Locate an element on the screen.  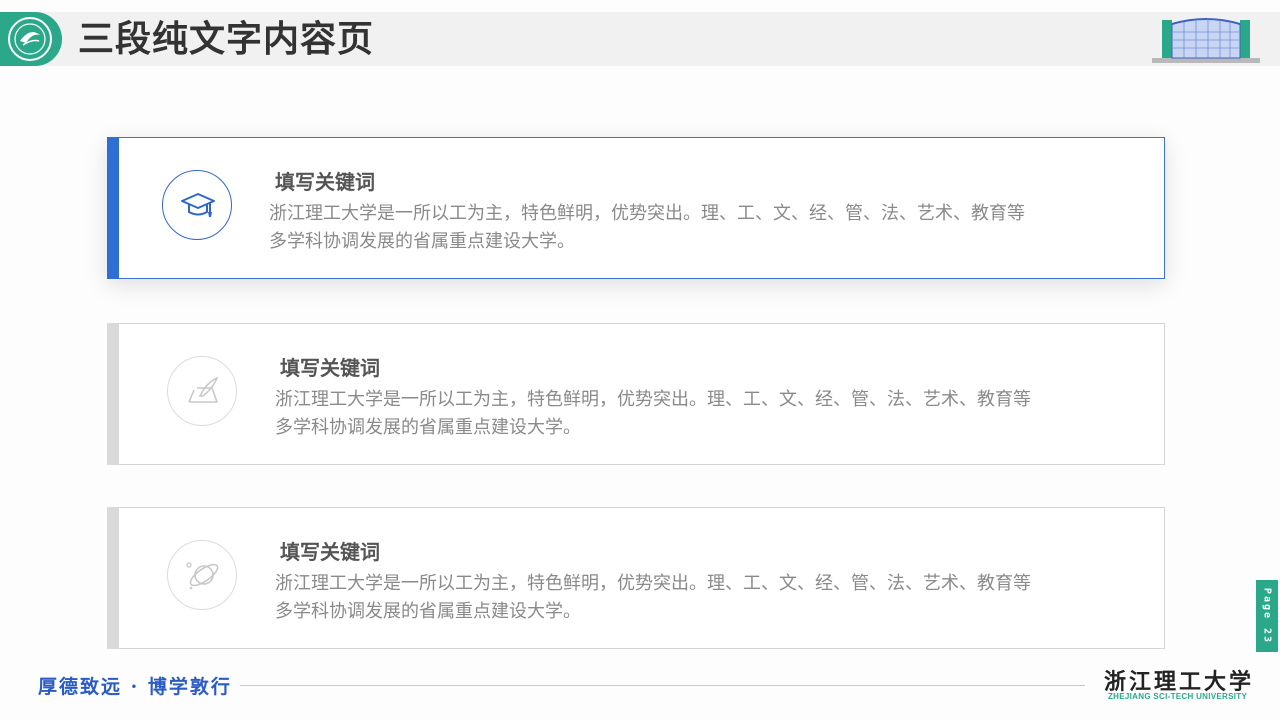
page-title: 三段纯文字内容页 is located at coordinates (226, 39).